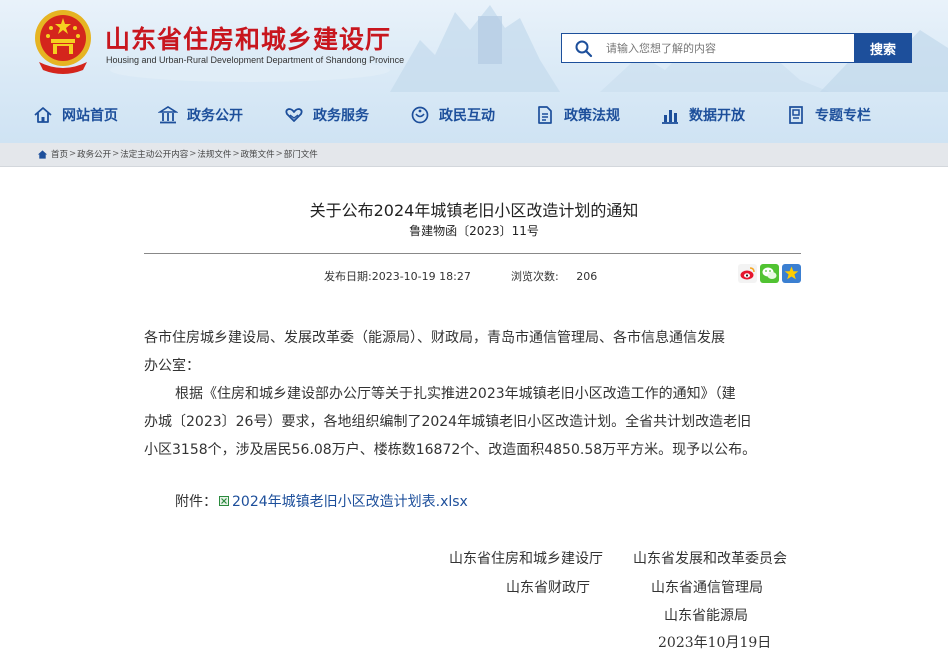  What do you see at coordinates (592, 116) in the screenshot?
I see `nav-item-label: 政策法规` at bounding box center [592, 116].